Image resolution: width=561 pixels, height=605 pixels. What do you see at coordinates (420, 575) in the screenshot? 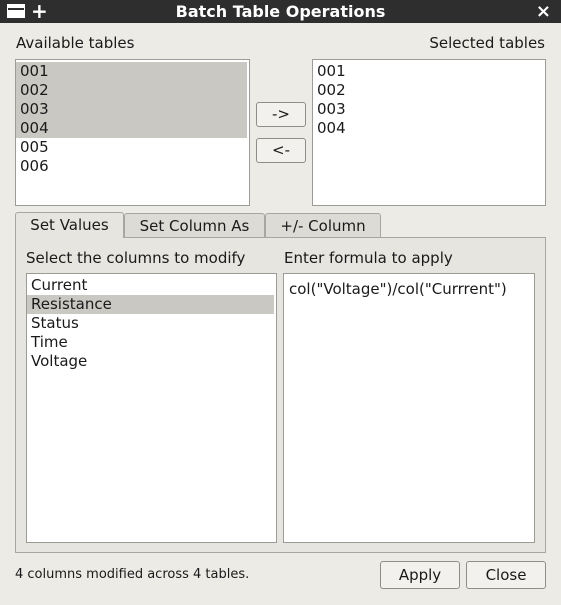
I see `apply-button: Apply` at bounding box center [420, 575].